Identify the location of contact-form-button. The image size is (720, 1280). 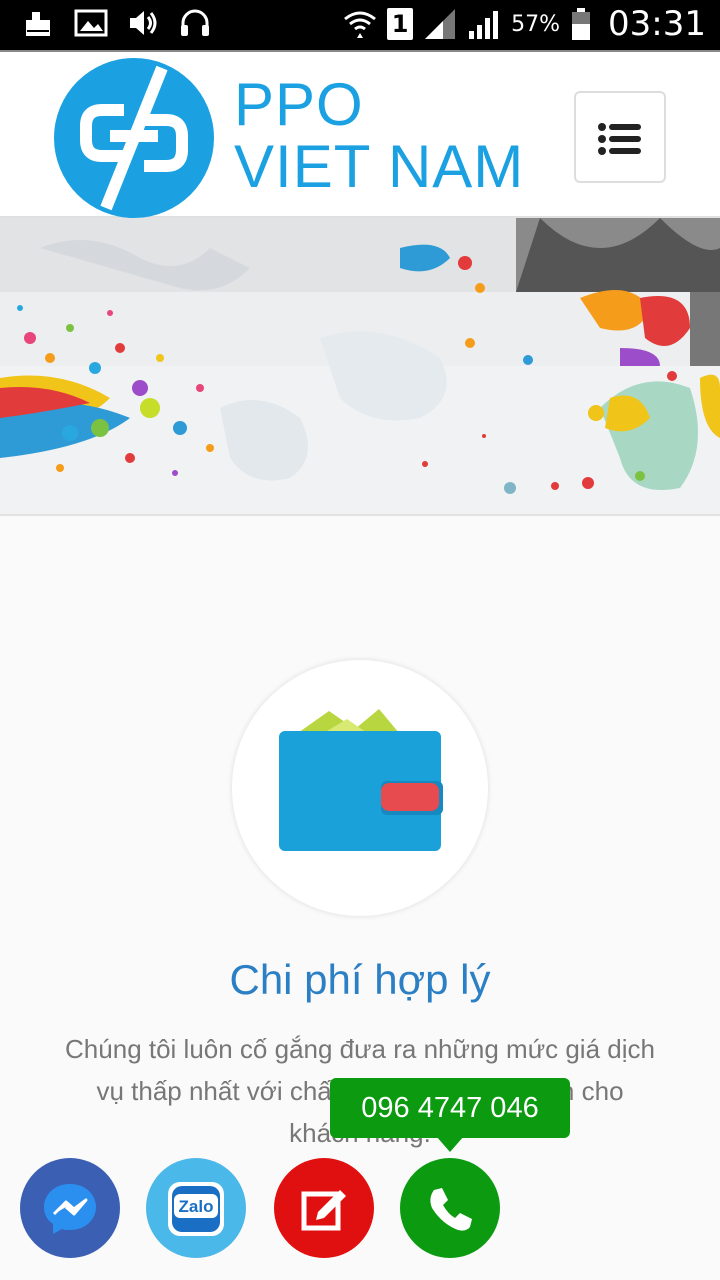
(324, 1208).